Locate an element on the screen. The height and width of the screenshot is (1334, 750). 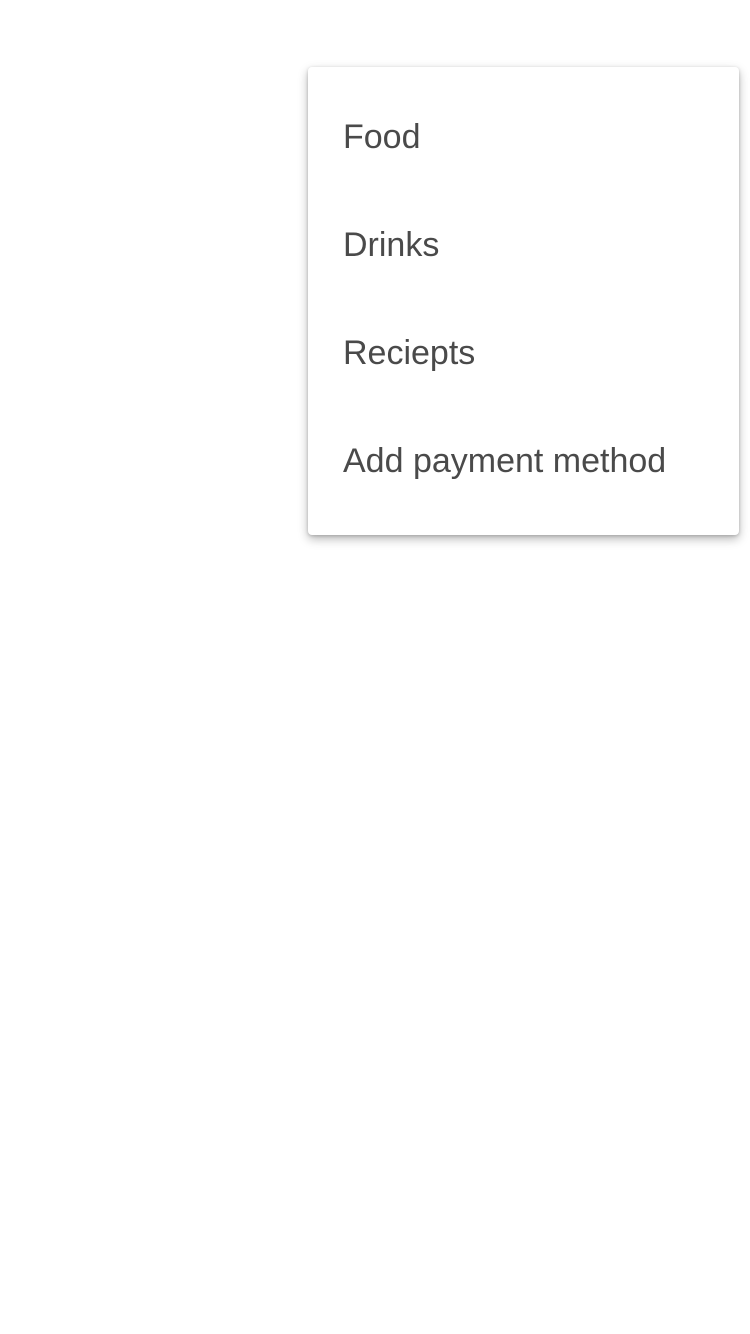
menu-item-label: Reciepts is located at coordinates (409, 352).